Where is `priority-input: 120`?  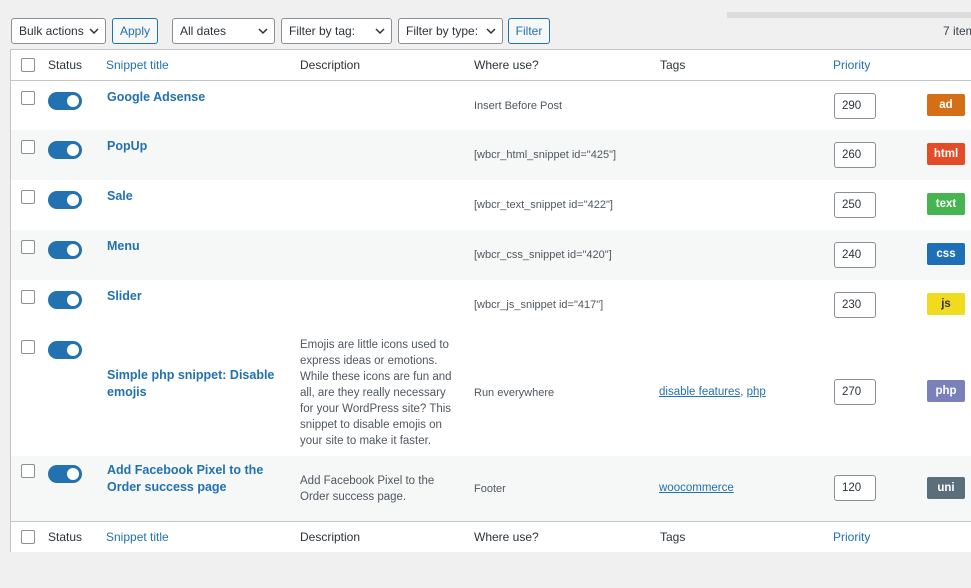 priority-input: 120 is located at coordinates (855, 488).